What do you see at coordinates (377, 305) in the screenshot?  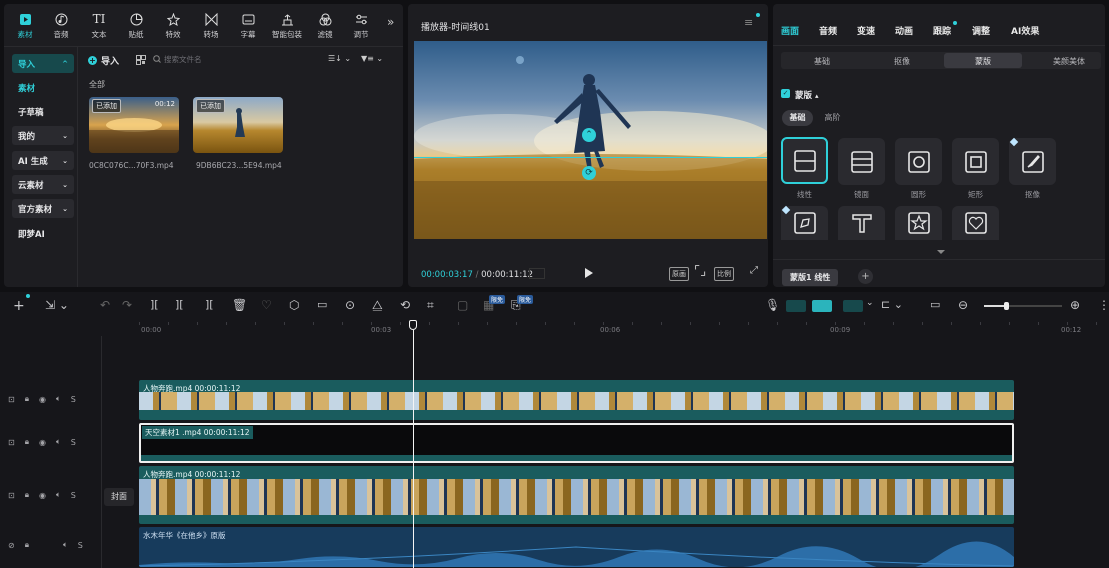 I see `mirror-icon: ⧋` at bounding box center [377, 305].